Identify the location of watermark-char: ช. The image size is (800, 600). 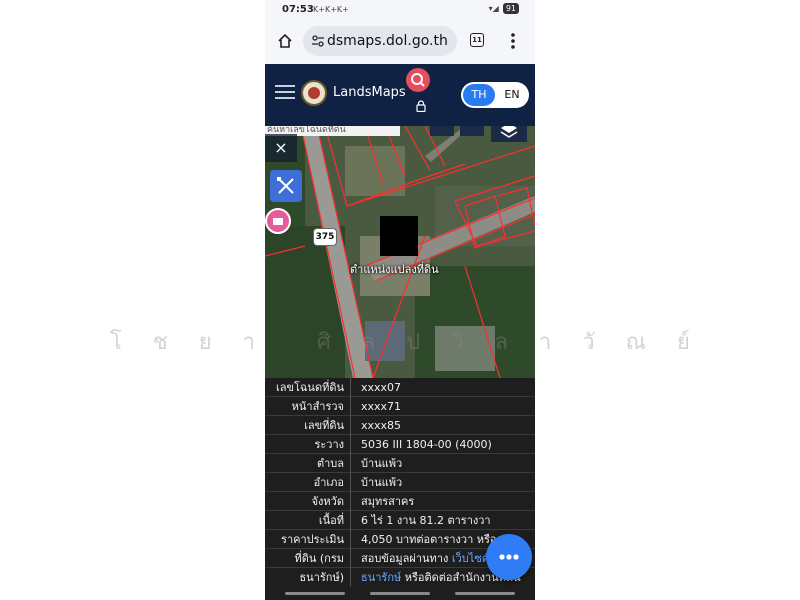
(160, 342).